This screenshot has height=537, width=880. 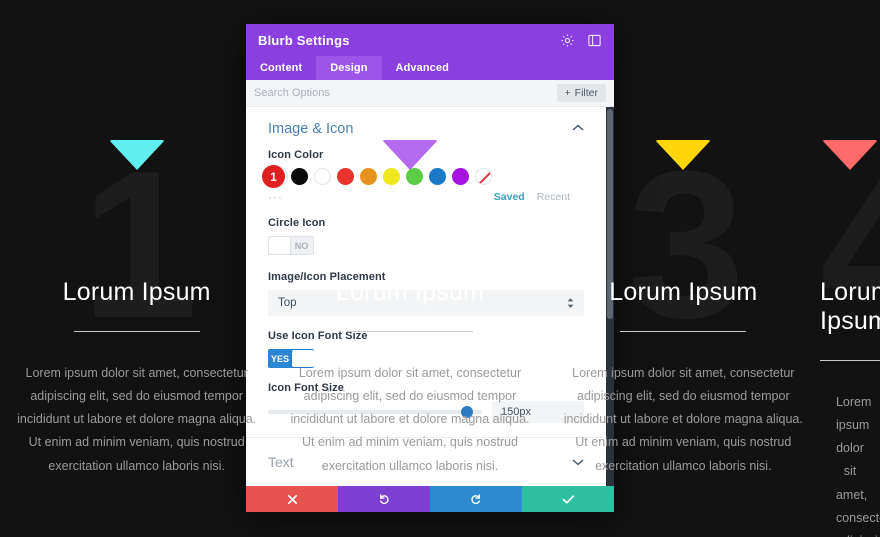 I want to click on undo-arrow-icon, so click(x=384, y=499).